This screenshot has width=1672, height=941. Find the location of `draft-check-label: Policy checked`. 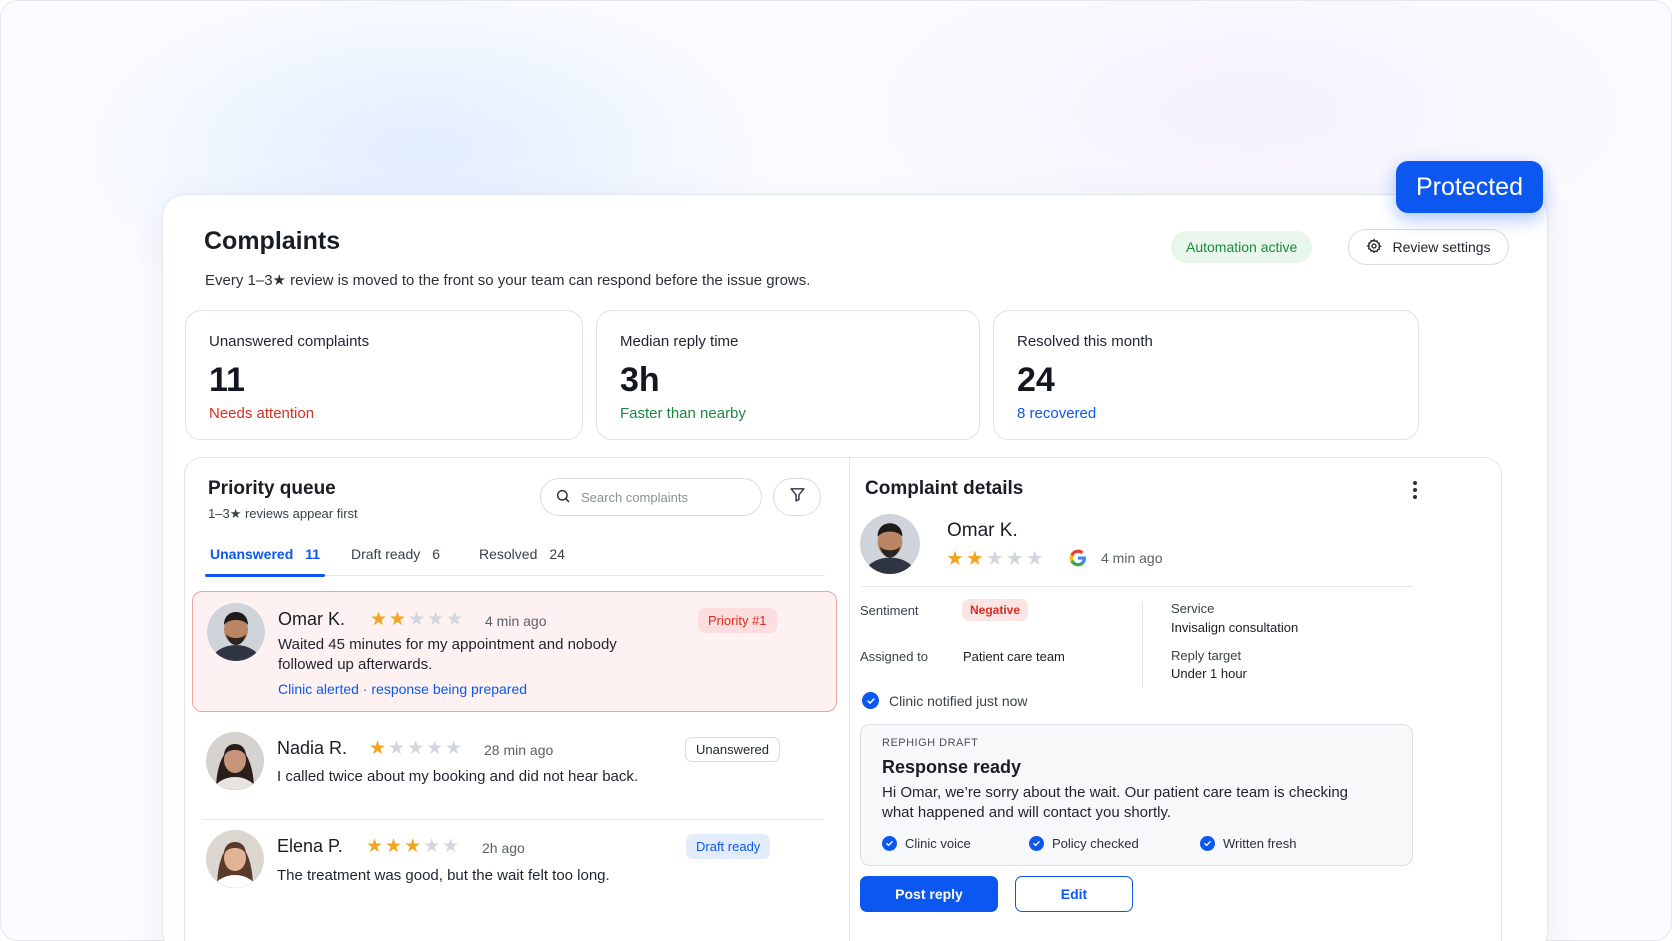

draft-check-label: Policy checked is located at coordinates (1095, 843).